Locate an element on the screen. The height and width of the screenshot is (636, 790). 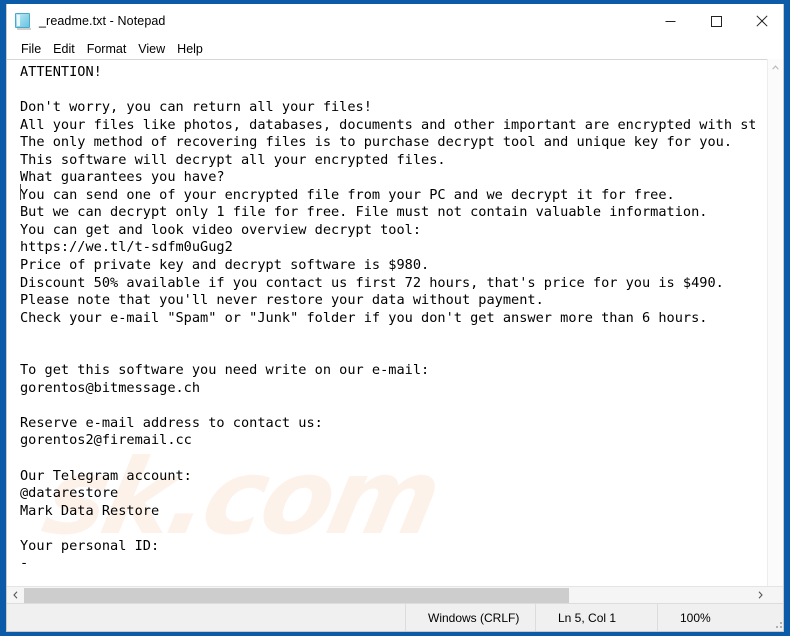
maximize-icon is located at coordinates (716, 21).